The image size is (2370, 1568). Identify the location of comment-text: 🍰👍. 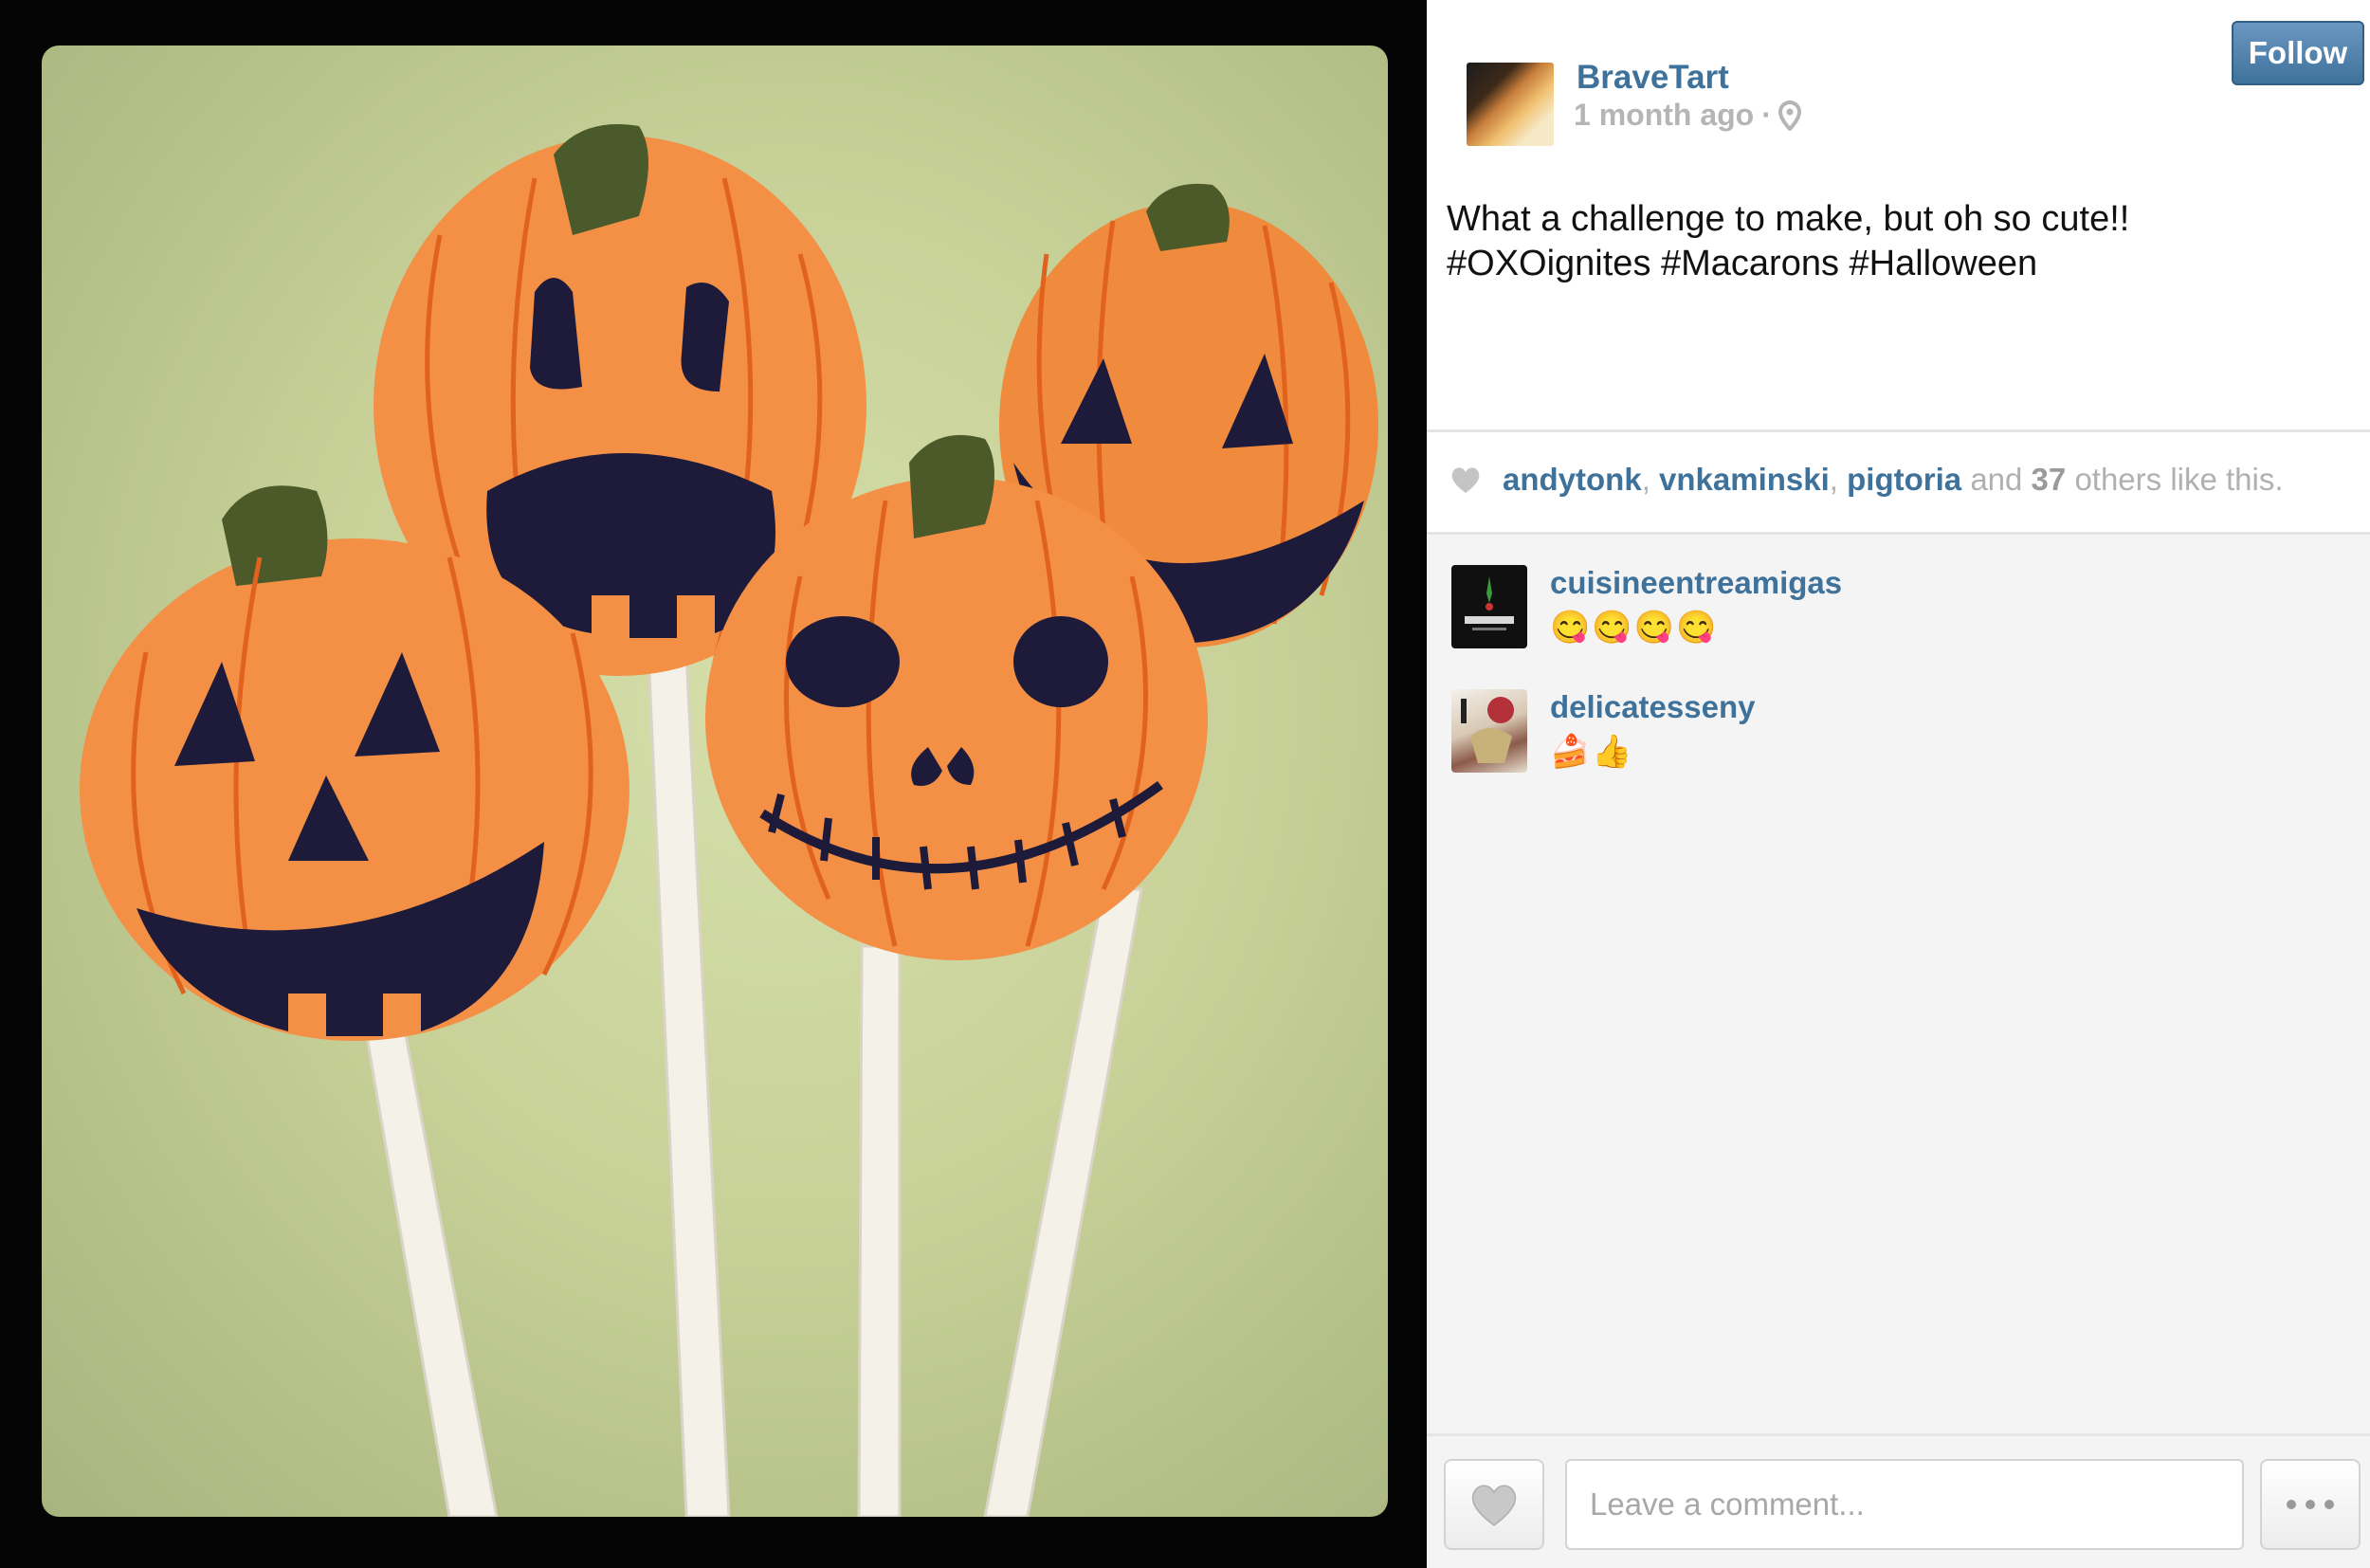
(1592, 752).